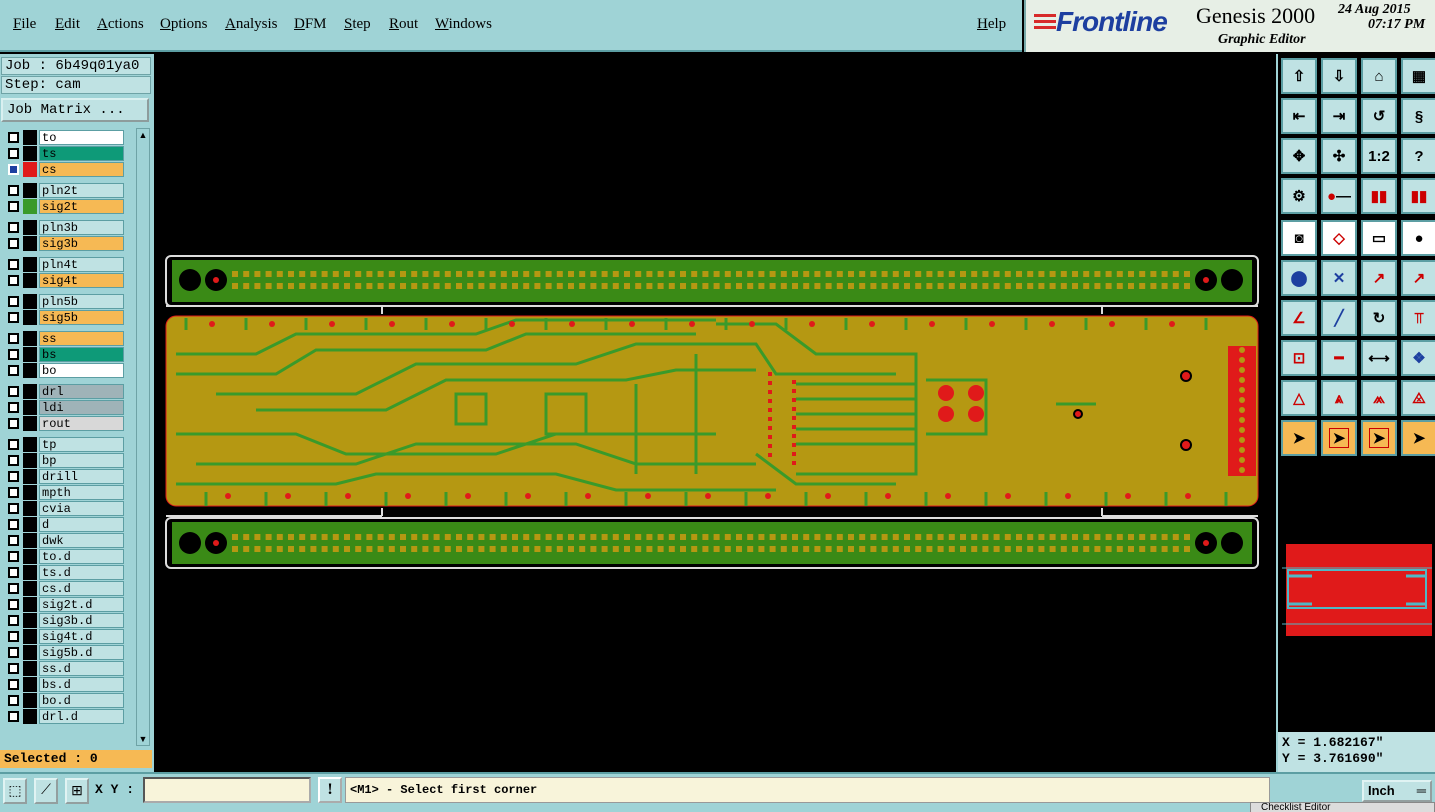 Image resolution: width=1435 pixels, height=812 pixels. I want to click on layer-row: cs.d, so click(64, 588).